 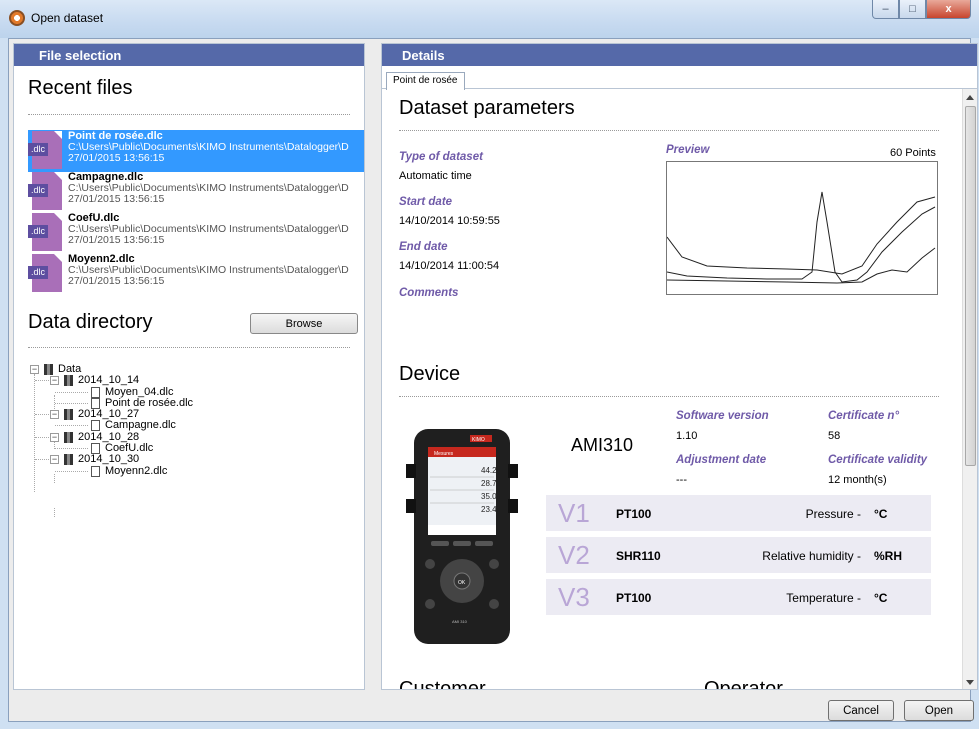 I want to click on certificate-validity-label: Certificate validity, so click(x=878, y=460).